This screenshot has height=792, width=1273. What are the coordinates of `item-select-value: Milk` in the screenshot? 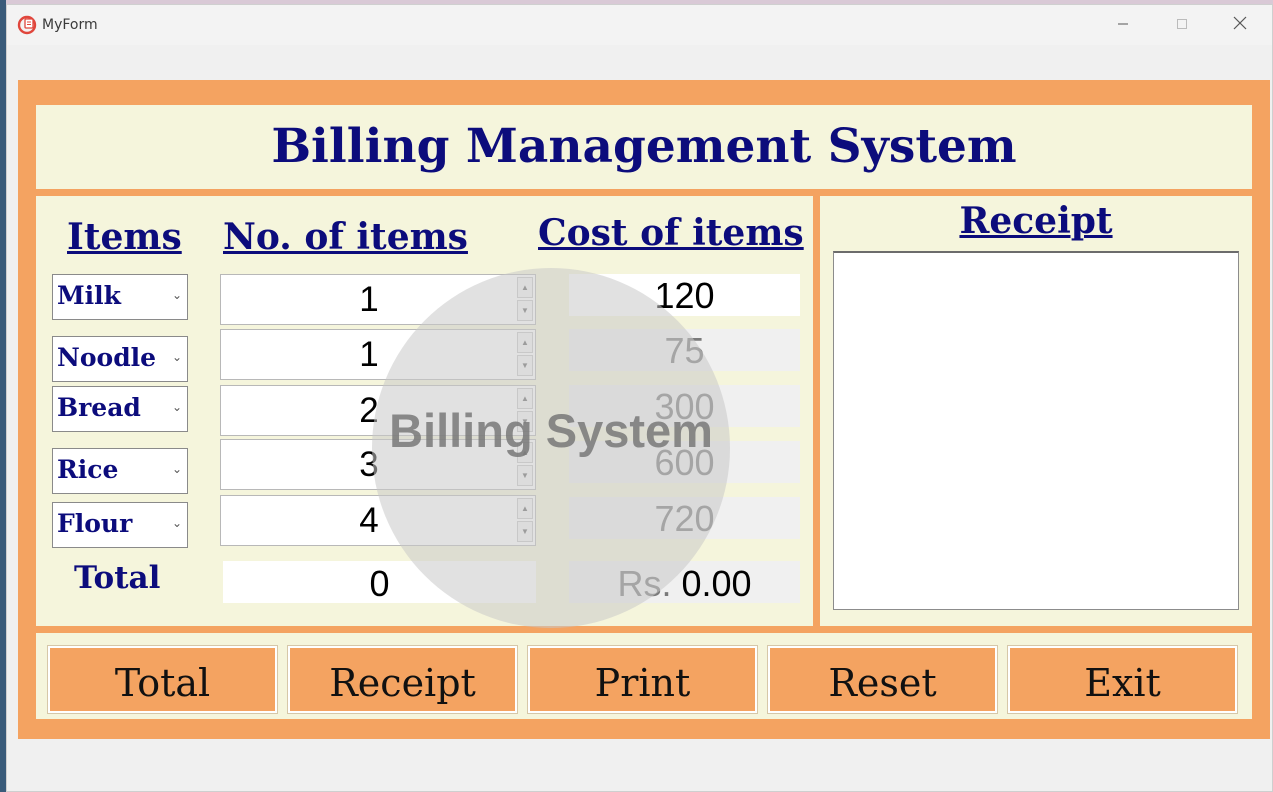 It's located at (89, 295).